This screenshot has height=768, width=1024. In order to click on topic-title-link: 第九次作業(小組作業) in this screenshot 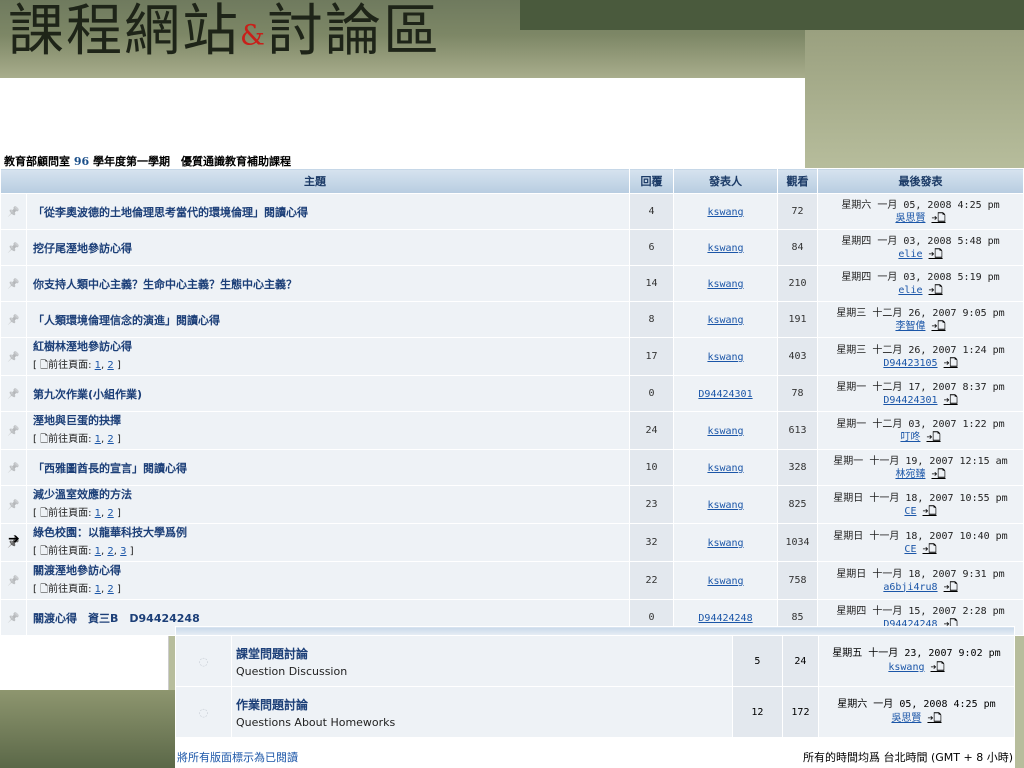, I will do `click(87, 394)`.